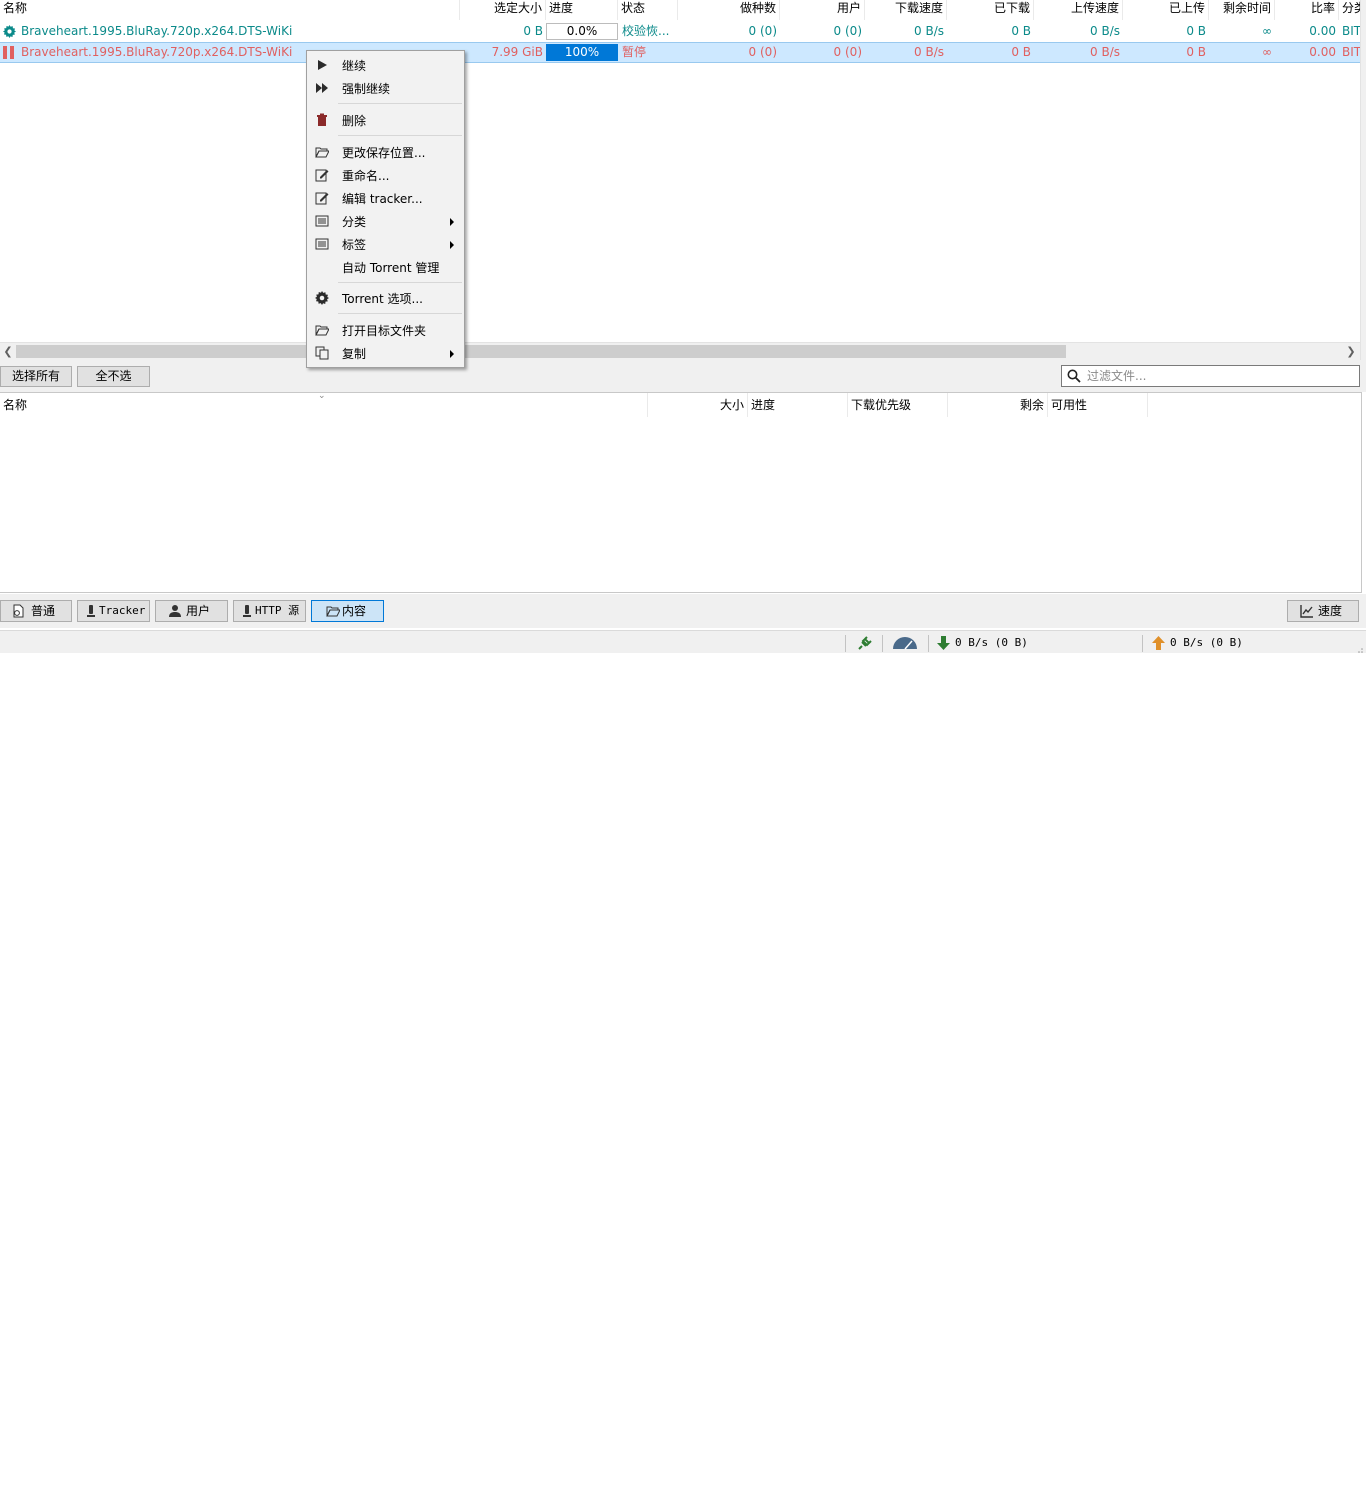 Image resolution: width=1366 pixels, height=1500 pixels. Describe the element at coordinates (1307, 10) in the screenshot. I see `column-header-ratio: 比率` at that location.